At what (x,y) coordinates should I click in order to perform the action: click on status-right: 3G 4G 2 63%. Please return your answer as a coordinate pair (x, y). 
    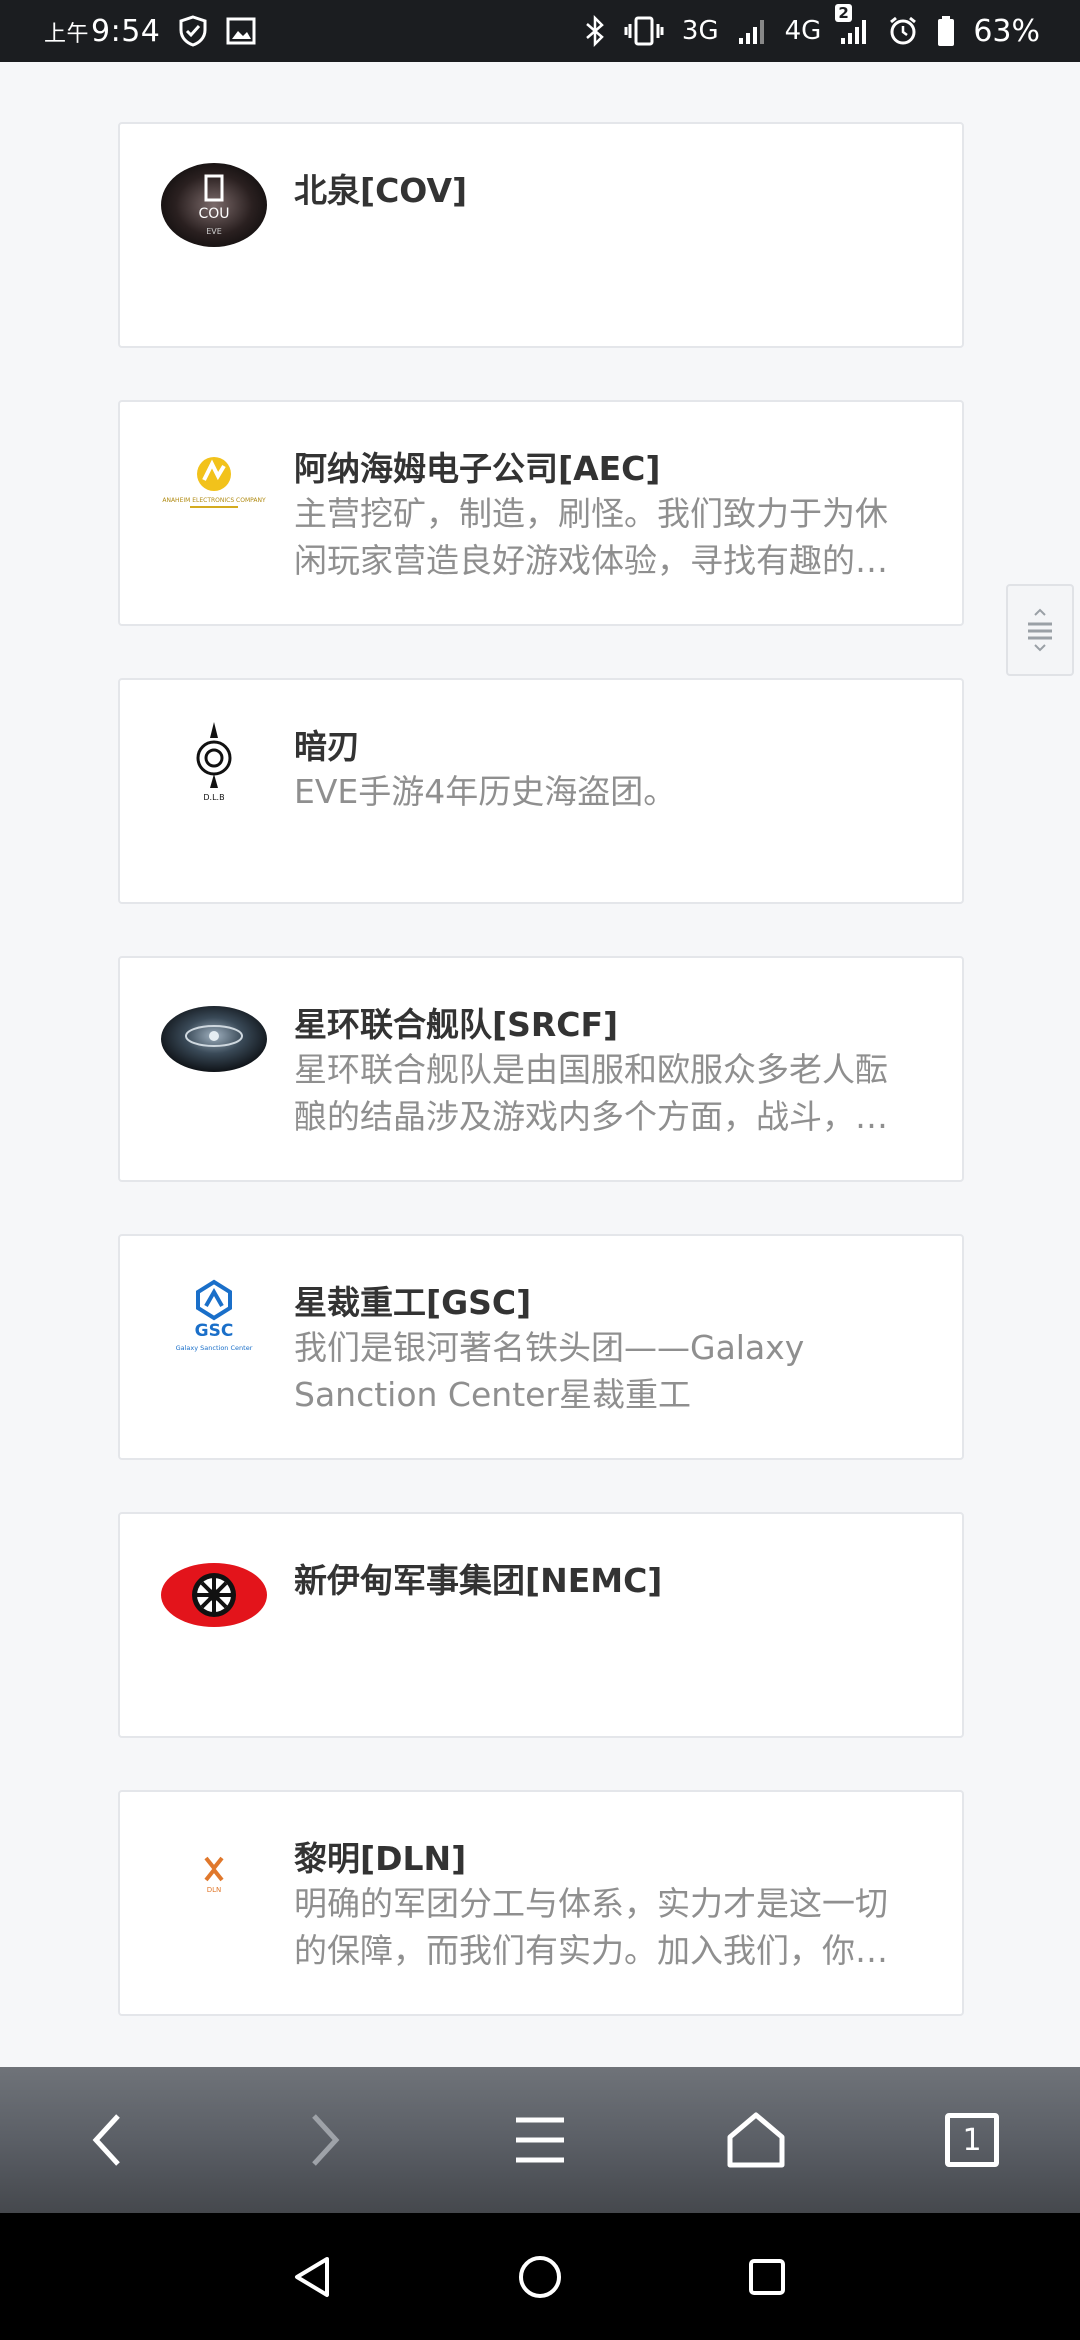
    Looking at the image, I should click on (812, 26).